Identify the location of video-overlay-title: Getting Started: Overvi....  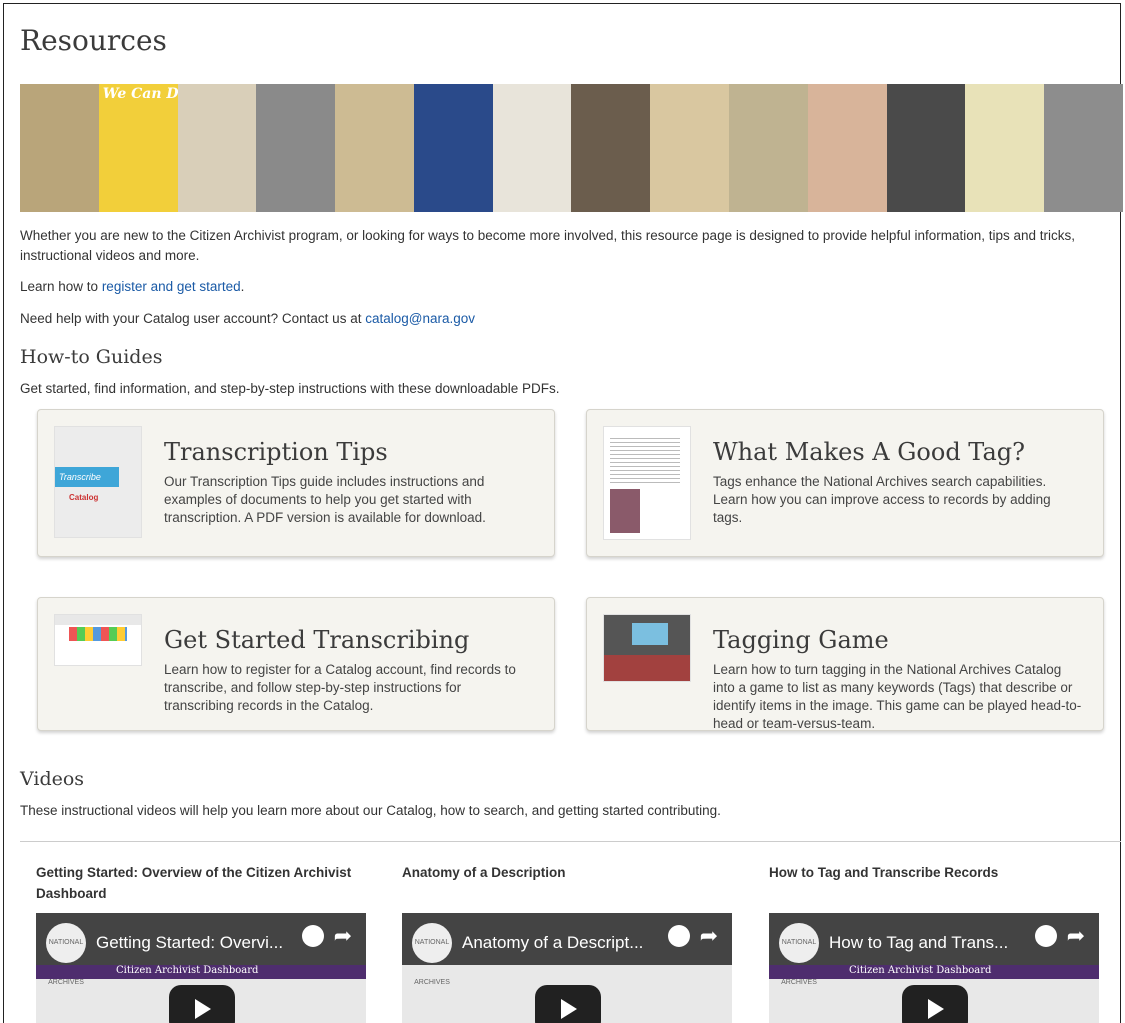
(190, 942).